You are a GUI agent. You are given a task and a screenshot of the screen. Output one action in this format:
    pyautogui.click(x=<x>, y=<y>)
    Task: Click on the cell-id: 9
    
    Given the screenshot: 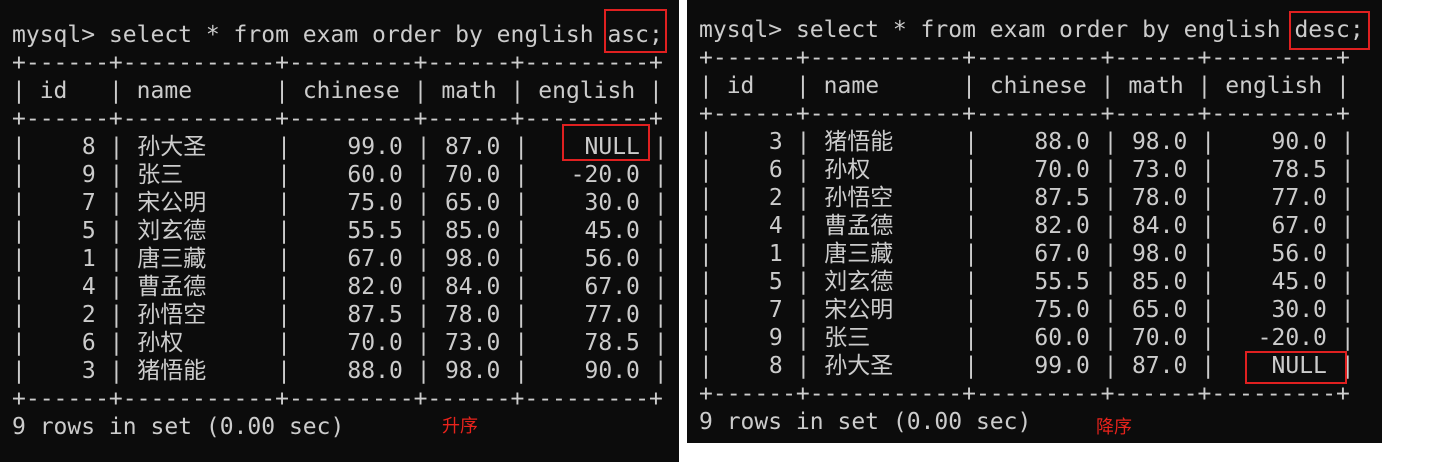 What is the action you would take?
    pyautogui.click(x=88, y=175)
    